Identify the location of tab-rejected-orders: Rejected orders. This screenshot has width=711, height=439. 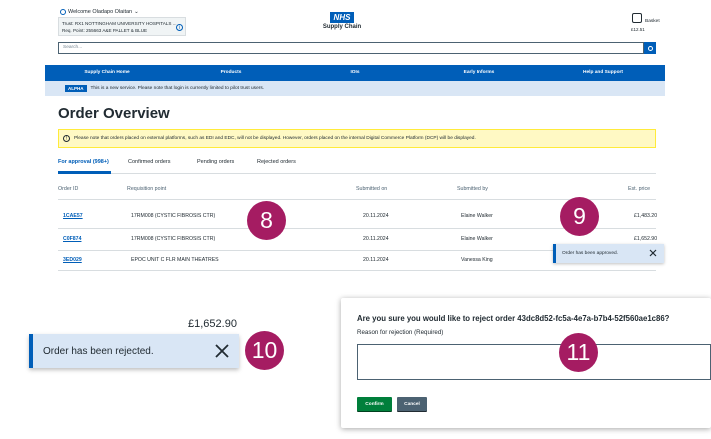
(276, 162).